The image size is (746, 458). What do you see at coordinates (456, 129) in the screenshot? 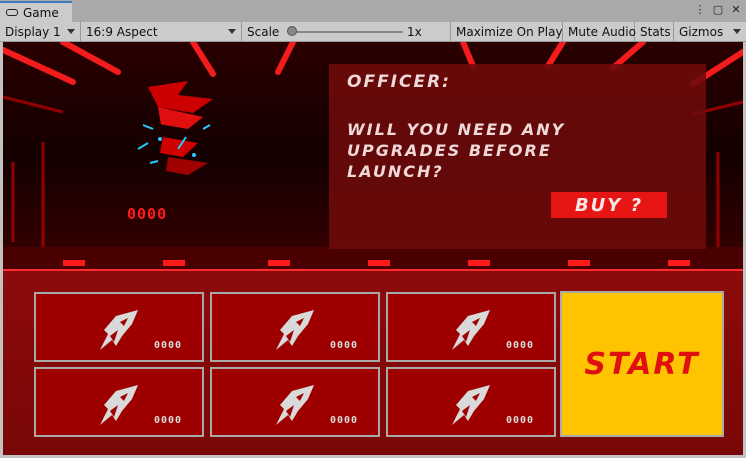
I see `dialog-line: WILL YOU NEED ANY` at bounding box center [456, 129].